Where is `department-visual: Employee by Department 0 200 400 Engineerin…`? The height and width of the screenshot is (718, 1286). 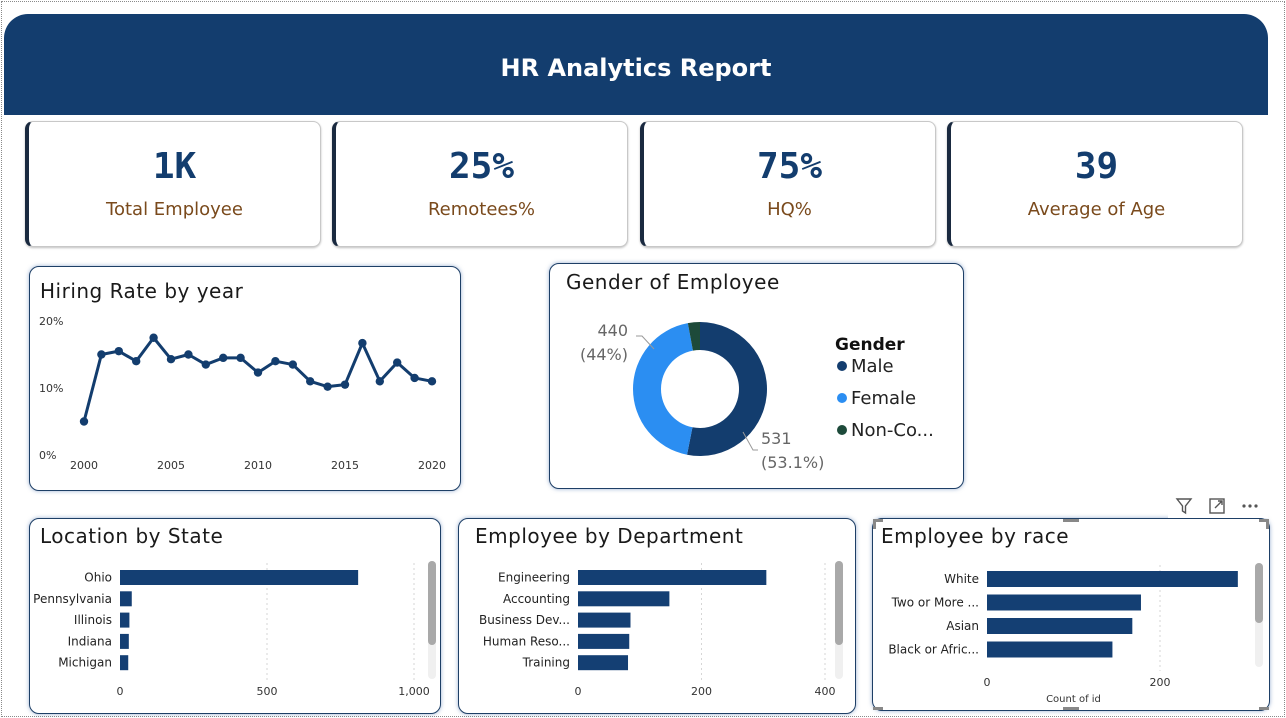
department-visual: Employee by Department 0 200 400 Engineerin… is located at coordinates (657, 616).